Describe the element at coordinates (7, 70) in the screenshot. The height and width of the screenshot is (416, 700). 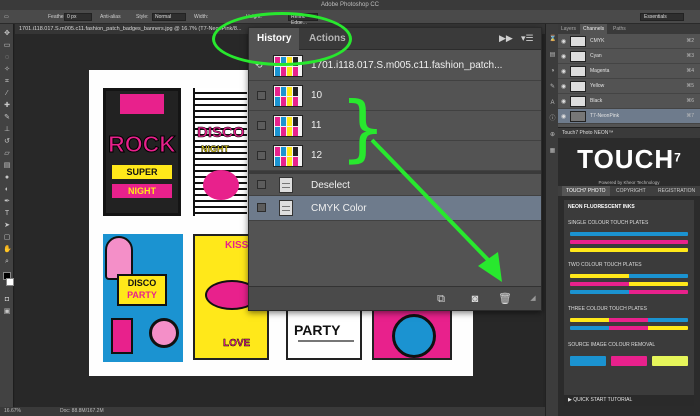
I see `magic-wand-tool-icon: ✧` at that location.